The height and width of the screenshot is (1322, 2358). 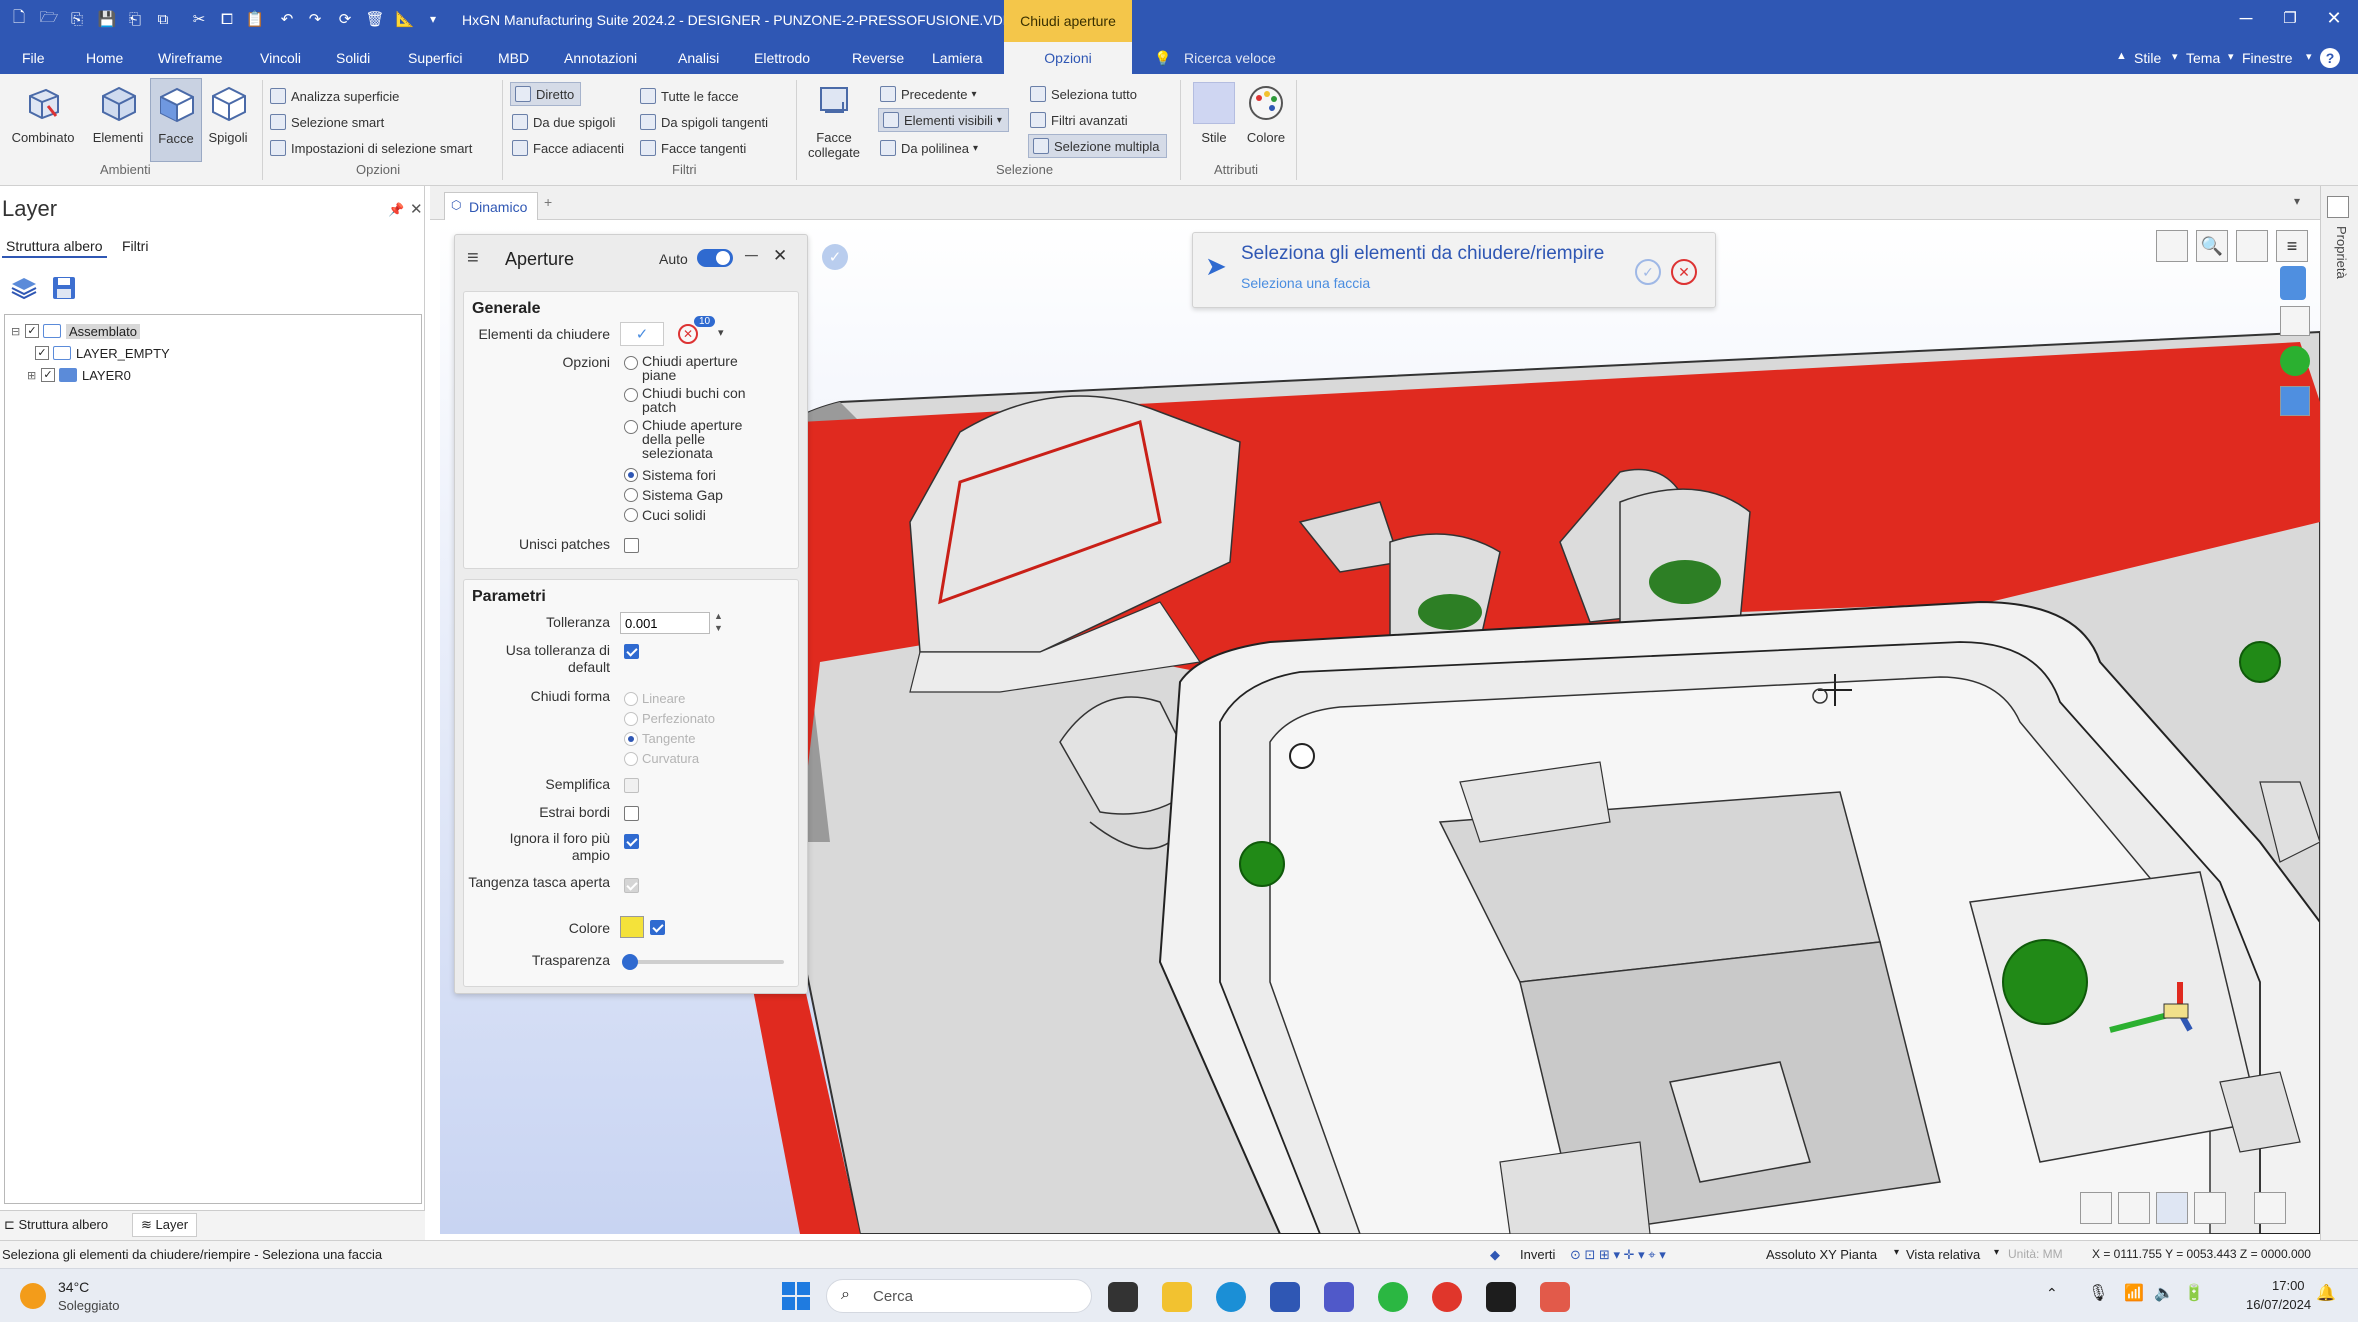 What do you see at coordinates (631, 813) in the screenshot?
I see `estrai-bordi-checkbox` at bounding box center [631, 813].